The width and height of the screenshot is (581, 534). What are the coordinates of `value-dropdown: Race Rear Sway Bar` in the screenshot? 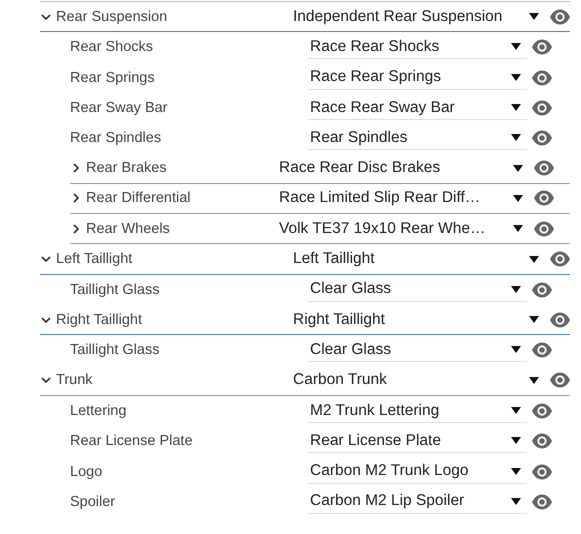 It's located at (417, 108).